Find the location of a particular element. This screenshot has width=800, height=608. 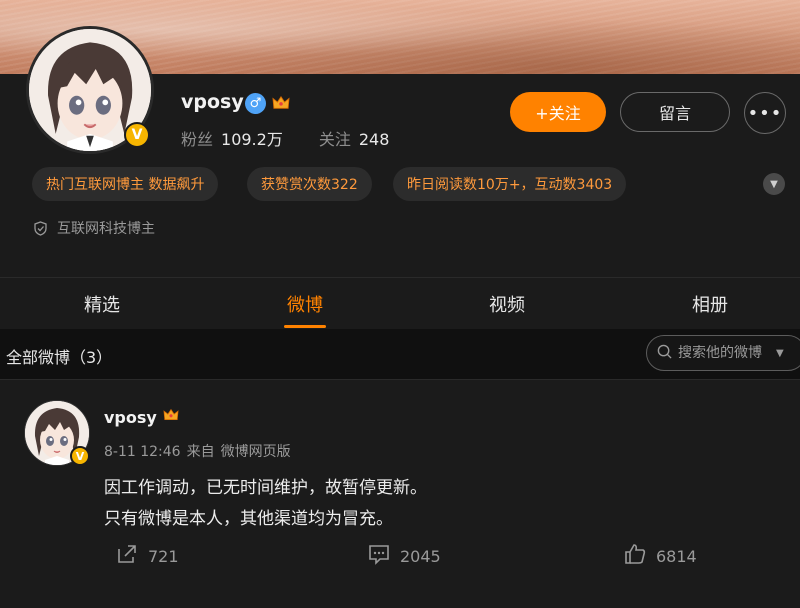

filter-row: 全部微博（3） ▼ is located at coordinates (400, 354).